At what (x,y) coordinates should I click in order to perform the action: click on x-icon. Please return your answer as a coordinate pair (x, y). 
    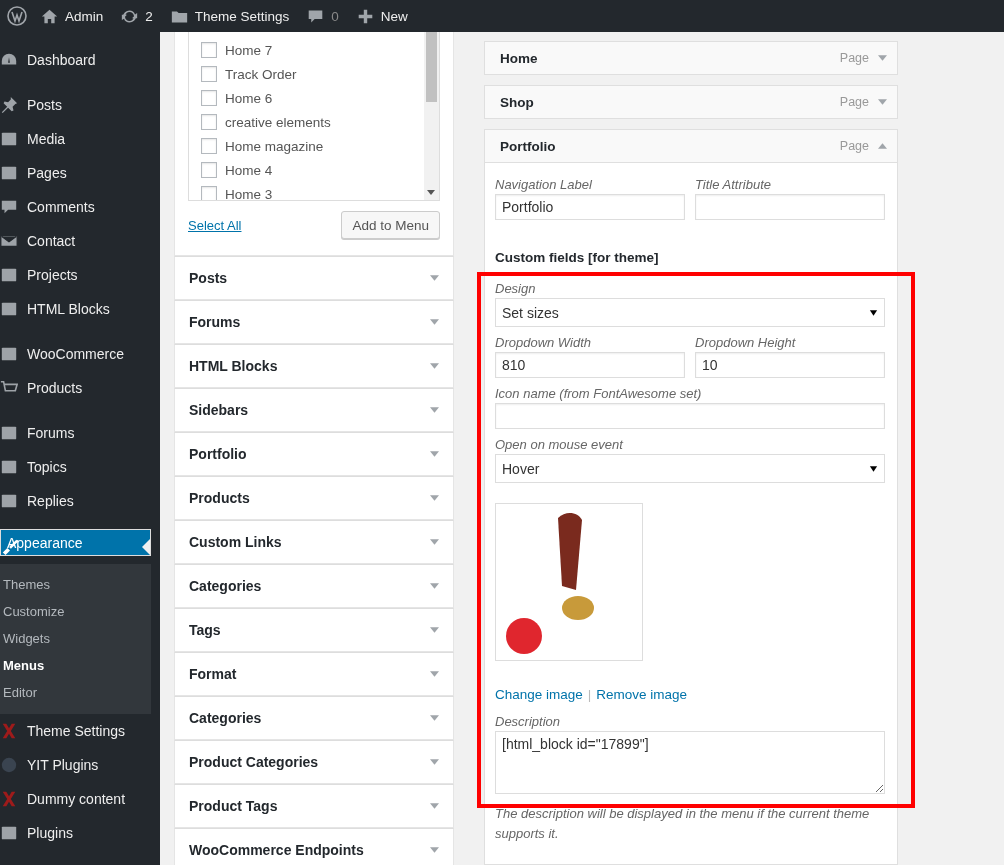
    Looking at the image, I should click on (9, 731).